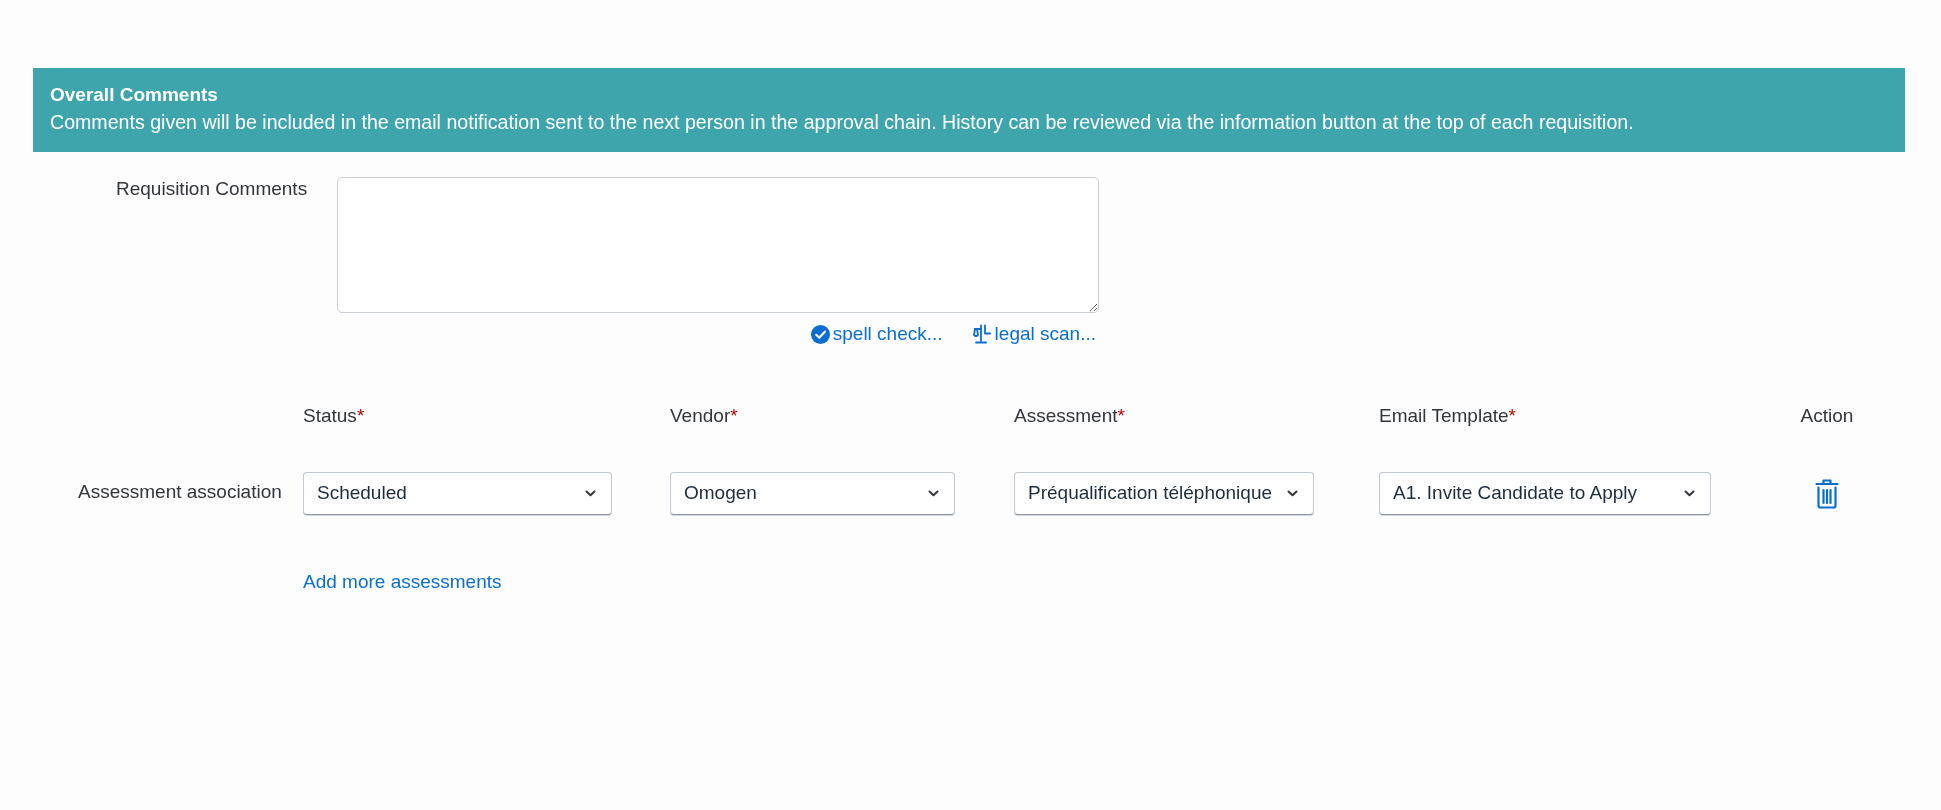  I want to click on column-header: Action, so click(1827, 416).